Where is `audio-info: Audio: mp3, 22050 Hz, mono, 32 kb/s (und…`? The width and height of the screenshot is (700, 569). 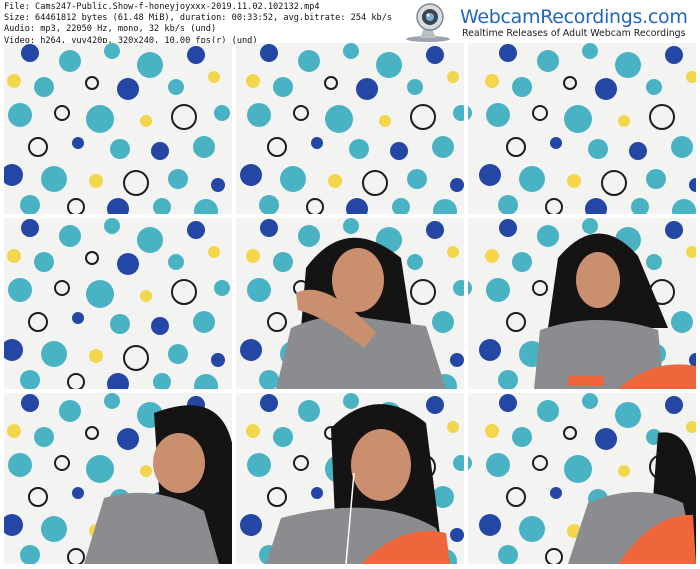 audio-info: Audio: mp3, 22050 Hz, mono, 32 kb/s (und… is located at coordinates (110, 29).